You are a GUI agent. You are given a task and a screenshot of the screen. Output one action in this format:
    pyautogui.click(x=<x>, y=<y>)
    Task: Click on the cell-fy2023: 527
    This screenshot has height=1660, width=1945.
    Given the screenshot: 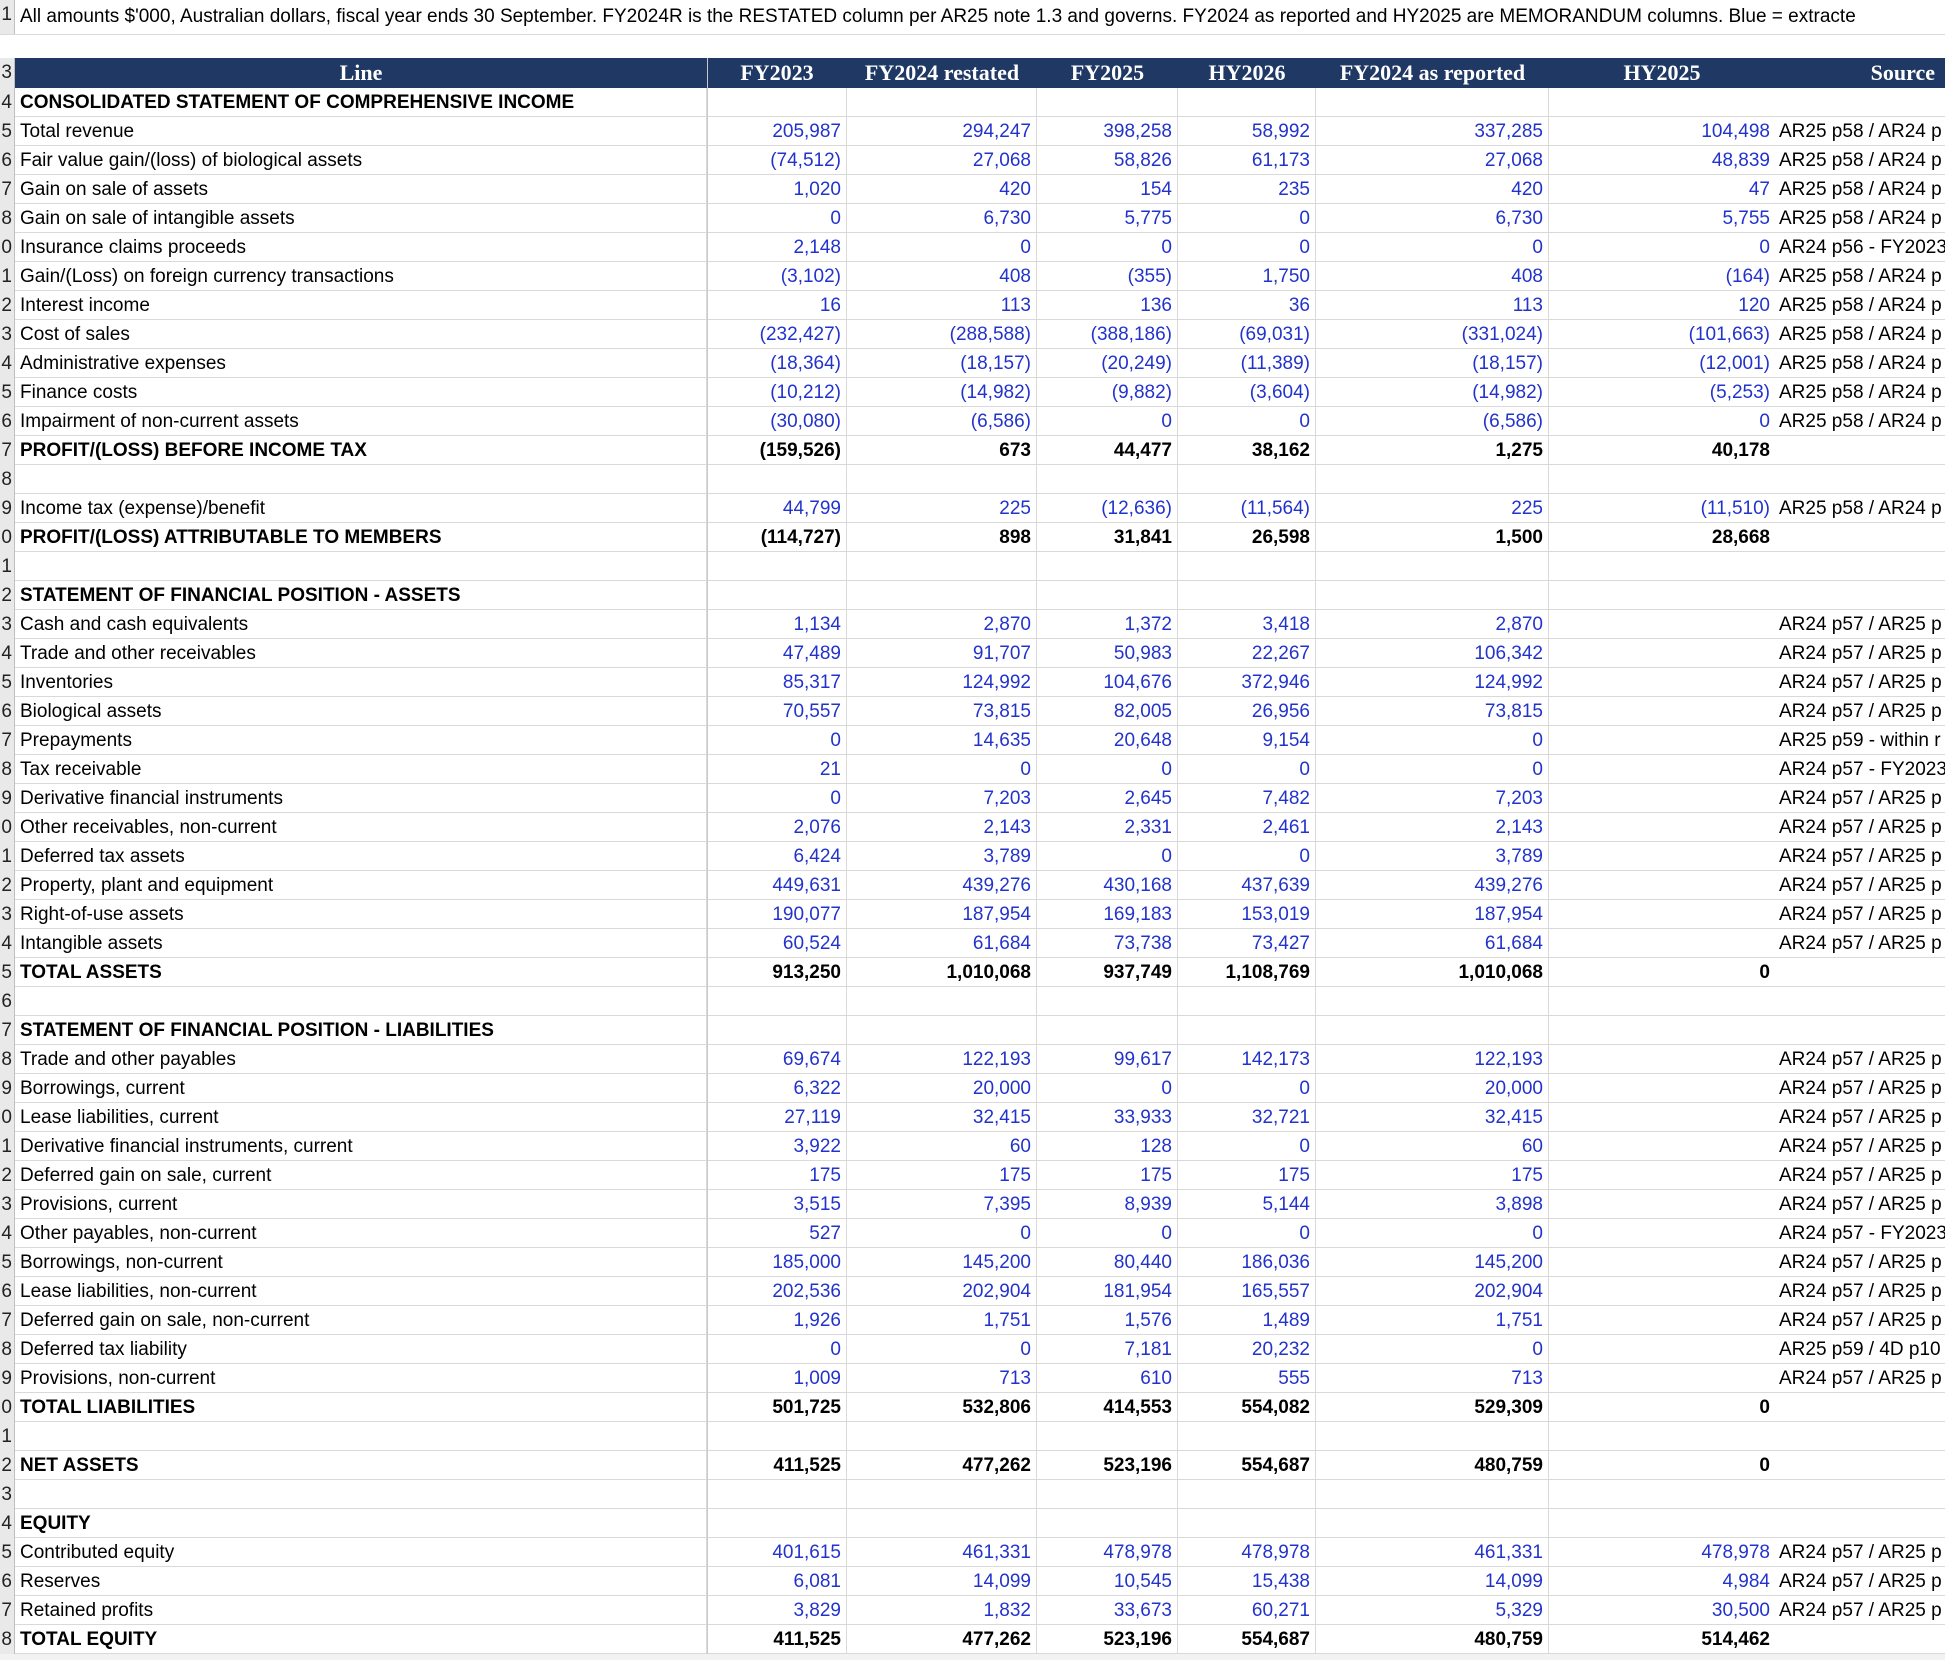 What is the action you would take?
    pyautogui.click(x=777, y=1233)
    